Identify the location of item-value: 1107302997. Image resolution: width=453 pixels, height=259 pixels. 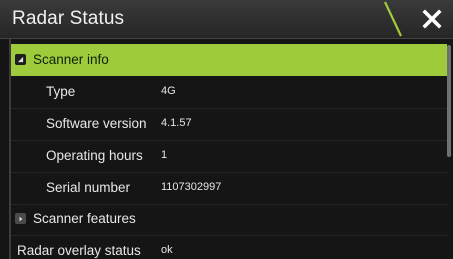
(191, 187).